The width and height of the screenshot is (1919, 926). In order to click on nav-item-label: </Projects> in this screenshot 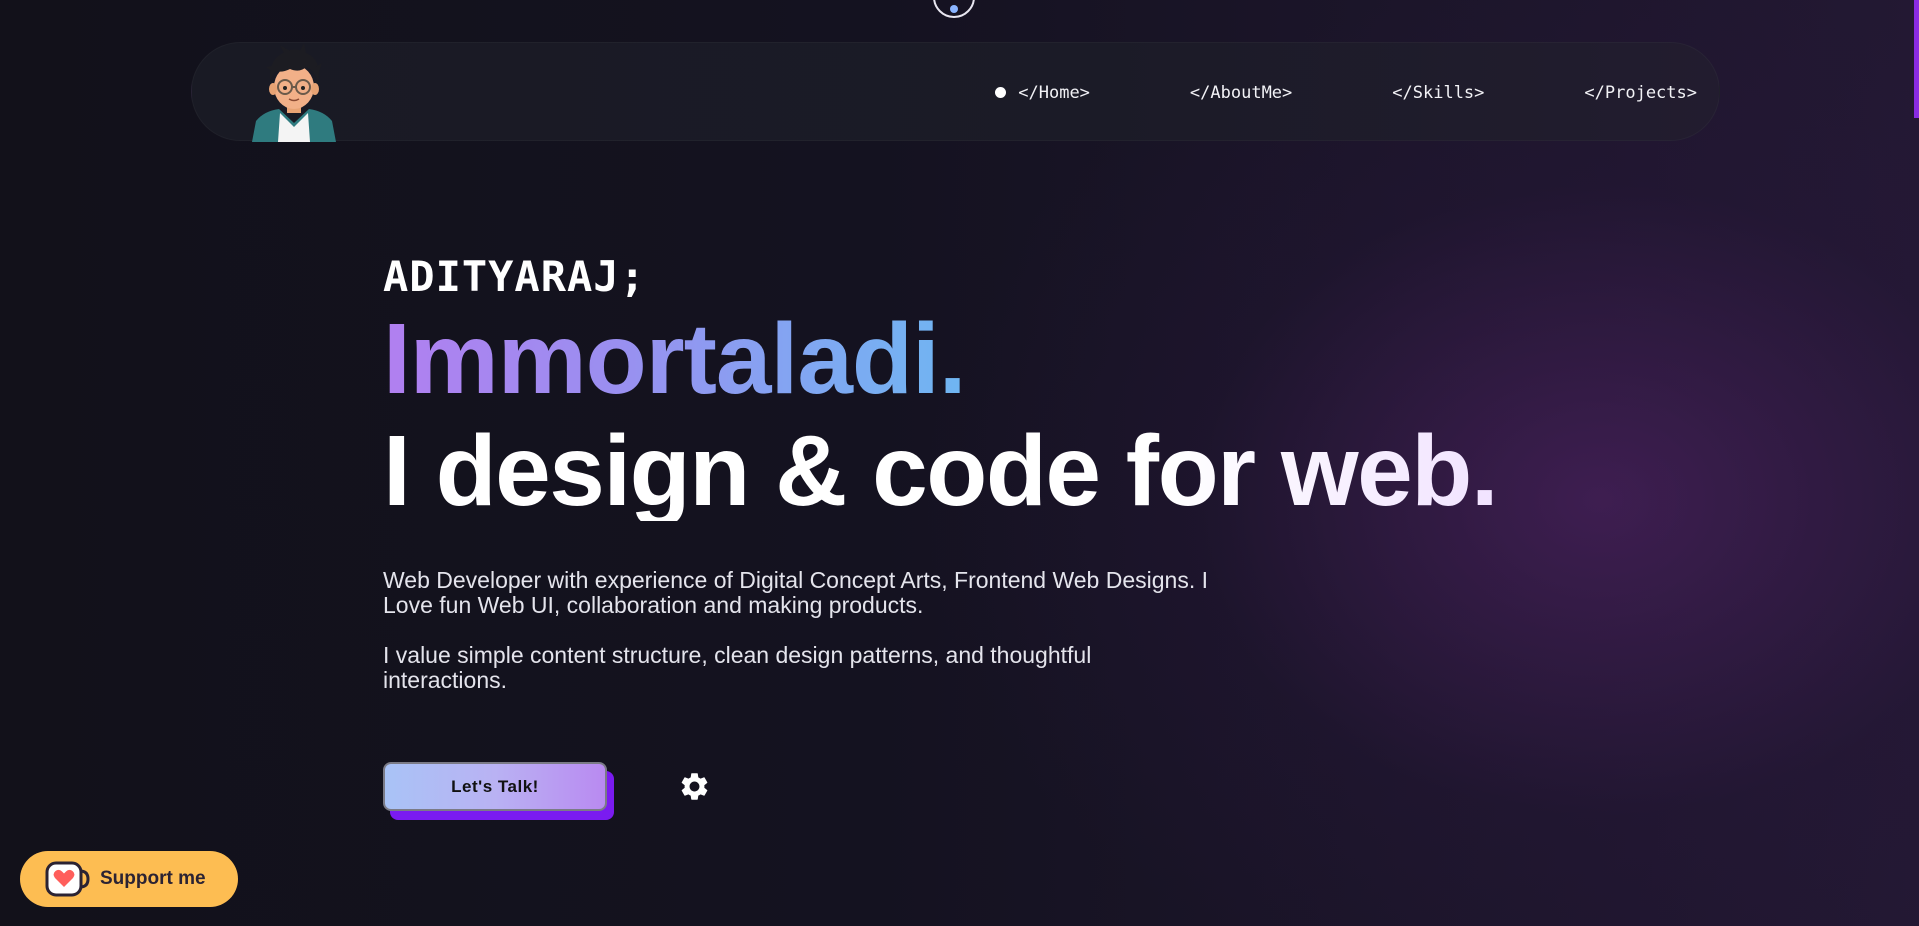, I will do `click(1640, 92)`.